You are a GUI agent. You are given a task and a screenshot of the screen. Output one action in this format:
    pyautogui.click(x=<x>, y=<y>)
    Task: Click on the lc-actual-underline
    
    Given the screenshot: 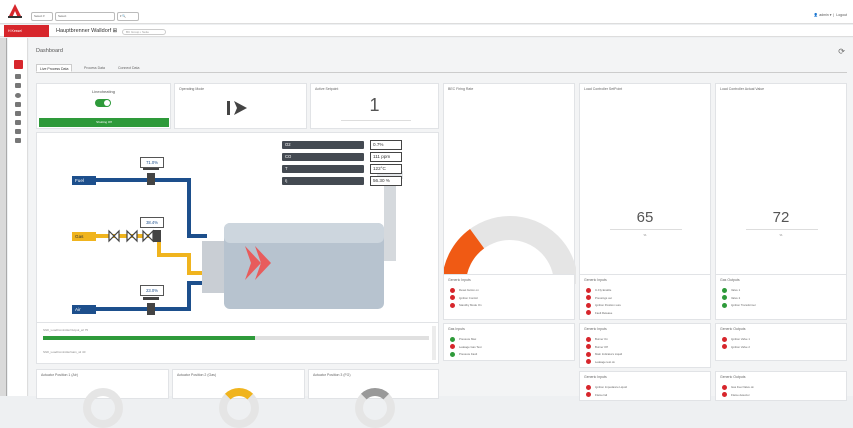 What is the action you would take?
    pyautogui.click(x=782, y=229)
    